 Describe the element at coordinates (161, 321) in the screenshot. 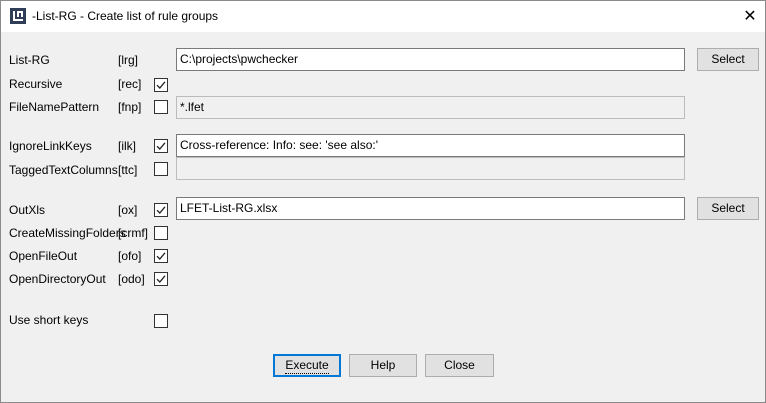

I see `use-short-keys-checkbox` at that location.